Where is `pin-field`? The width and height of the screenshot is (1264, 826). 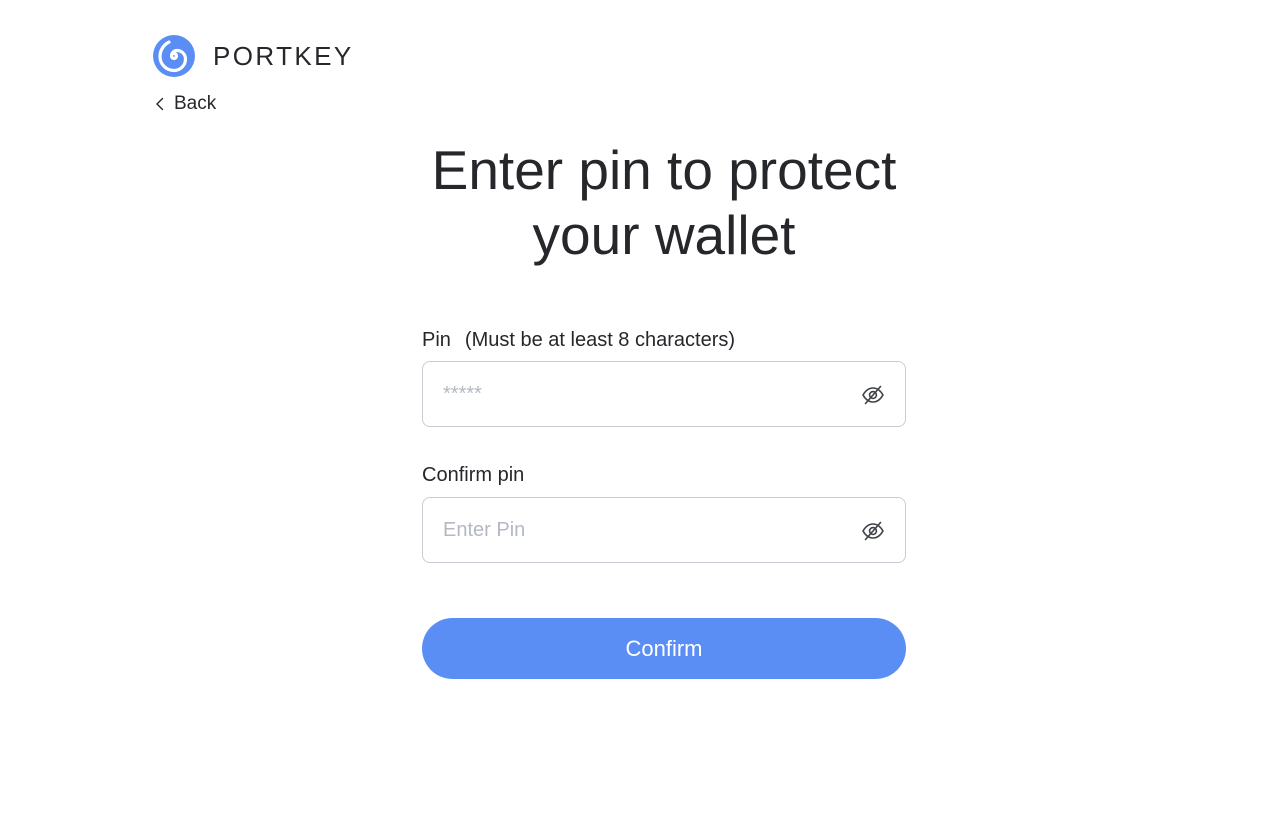 pin-field is located at coordinates (664, 394).